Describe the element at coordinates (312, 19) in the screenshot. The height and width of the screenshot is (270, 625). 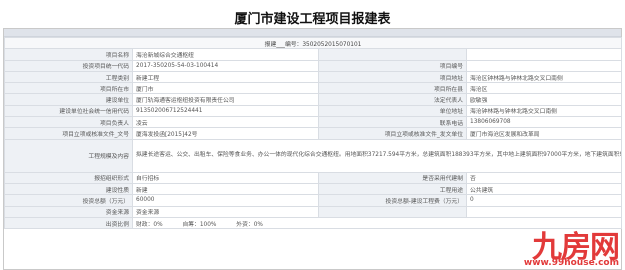
I see `page-title: 厦门市建设工程项目报建表` at that location.